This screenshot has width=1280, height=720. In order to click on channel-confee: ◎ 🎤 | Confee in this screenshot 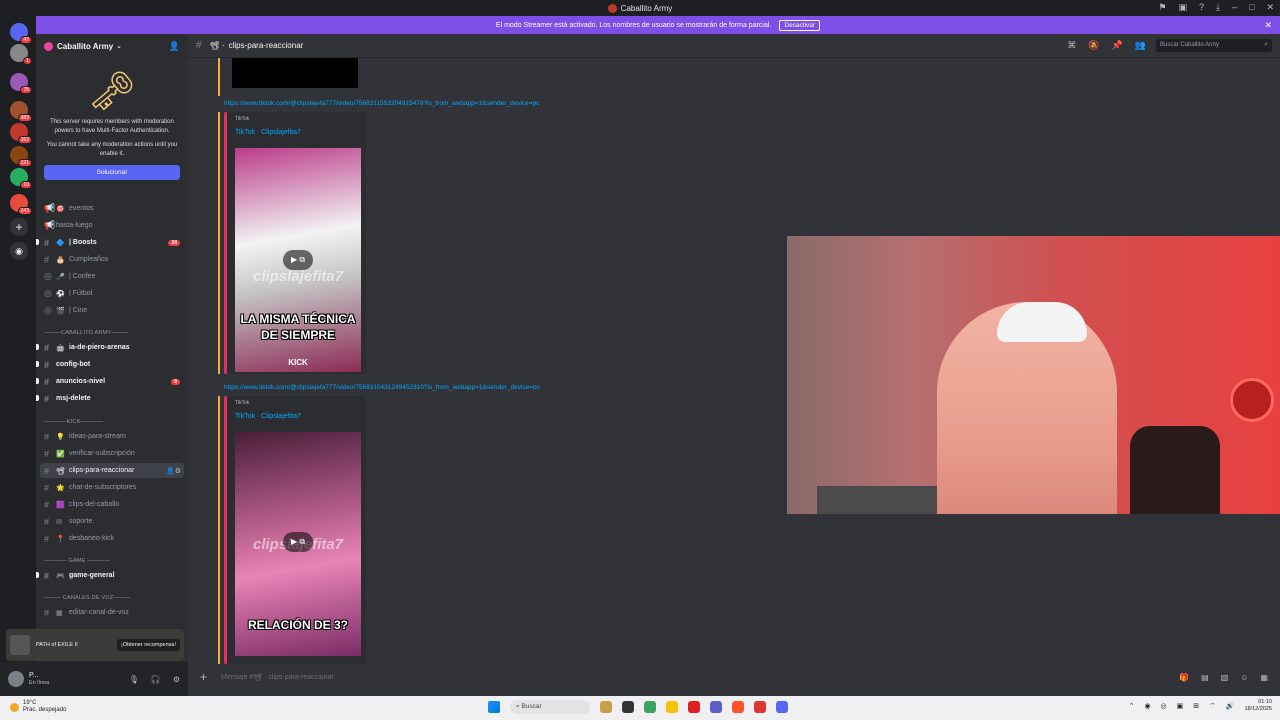, I will do `click(112, 276)`.